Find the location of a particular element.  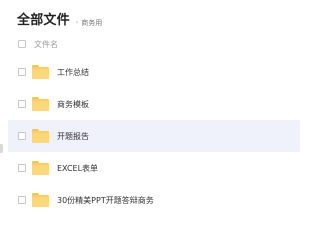

file-name: 开题报告 is located at coordinates (73, 136).